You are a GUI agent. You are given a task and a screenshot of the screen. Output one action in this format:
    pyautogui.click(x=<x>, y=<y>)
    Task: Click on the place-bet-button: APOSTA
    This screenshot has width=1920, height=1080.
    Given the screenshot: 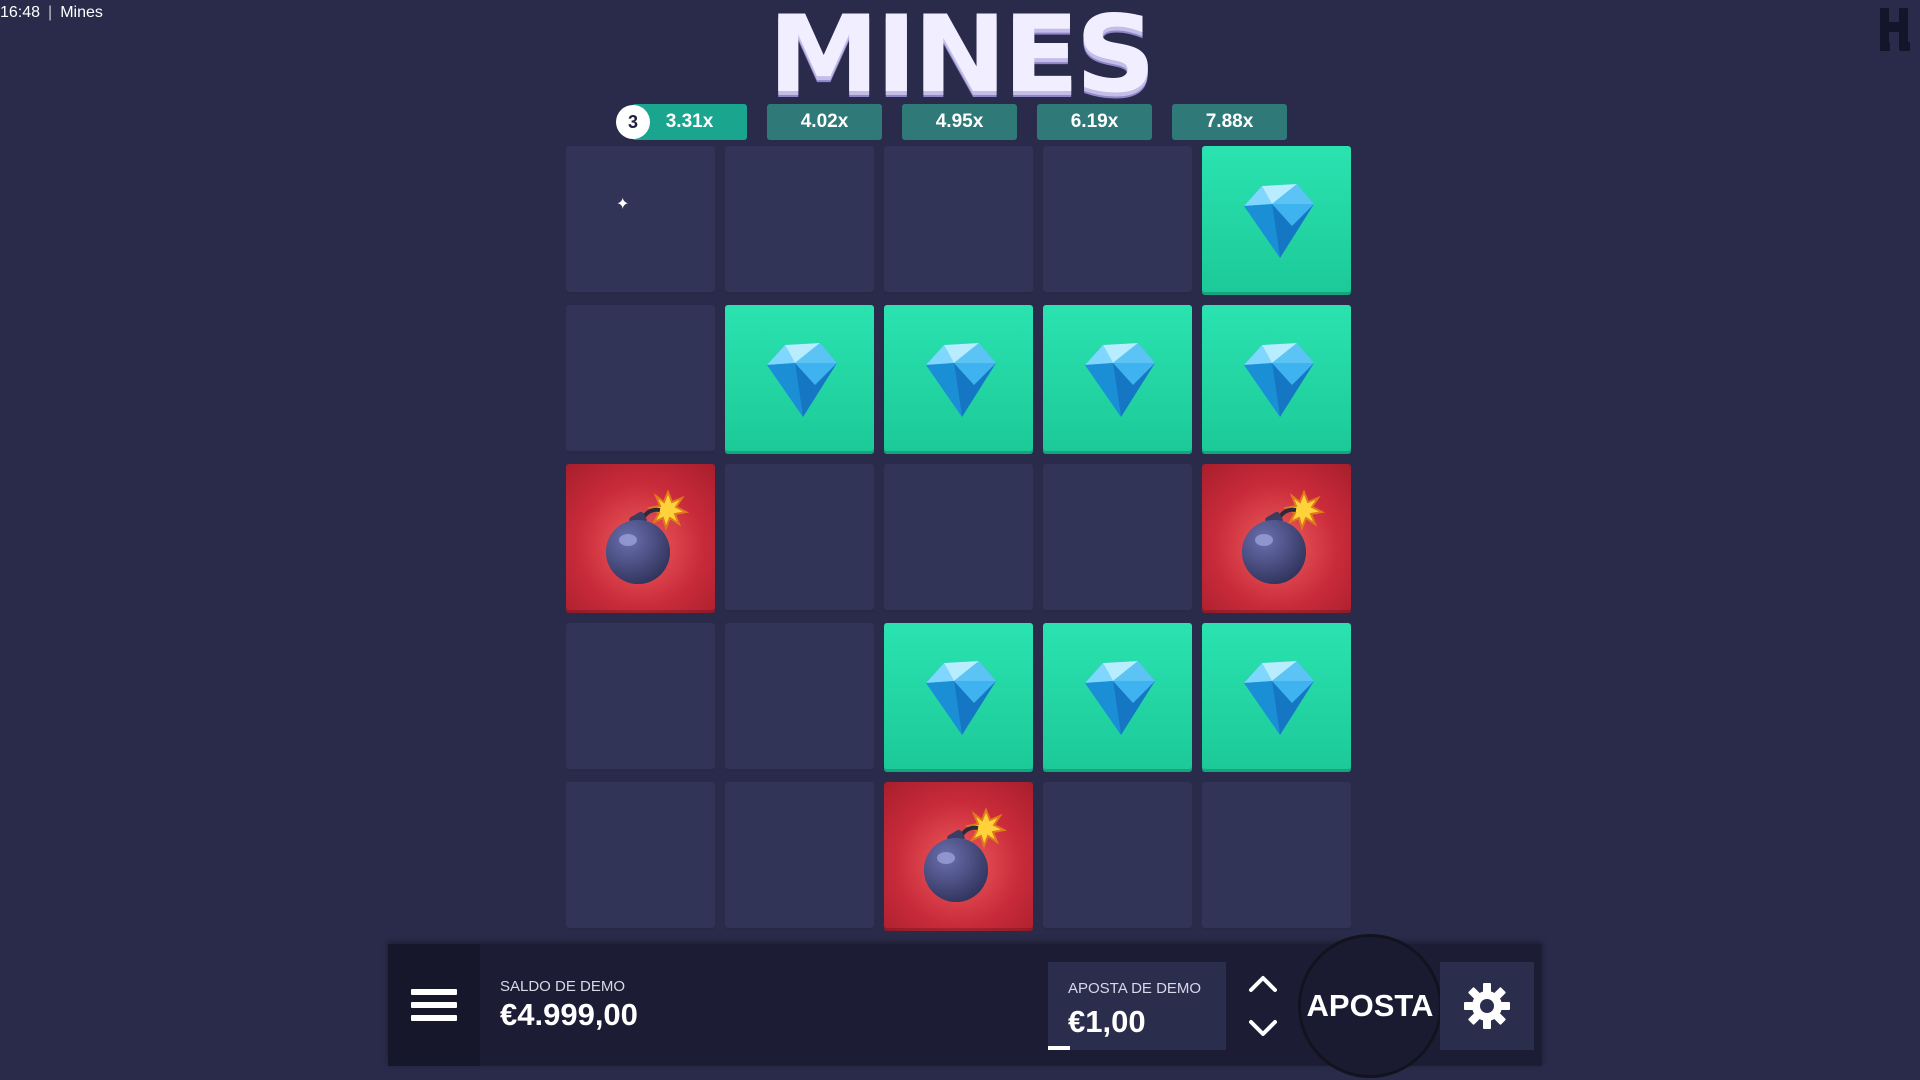 What is the action you would take?
    pyautogui.click(x=1370, y=1006)
    